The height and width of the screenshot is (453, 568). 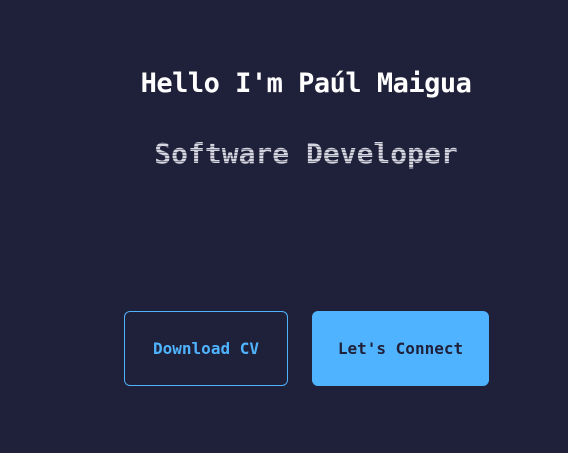 What do you see at coordinates (284, 154) in the screenshot?
I see `hero-subtitle: Software Developer` at bounding box center [284, 154].